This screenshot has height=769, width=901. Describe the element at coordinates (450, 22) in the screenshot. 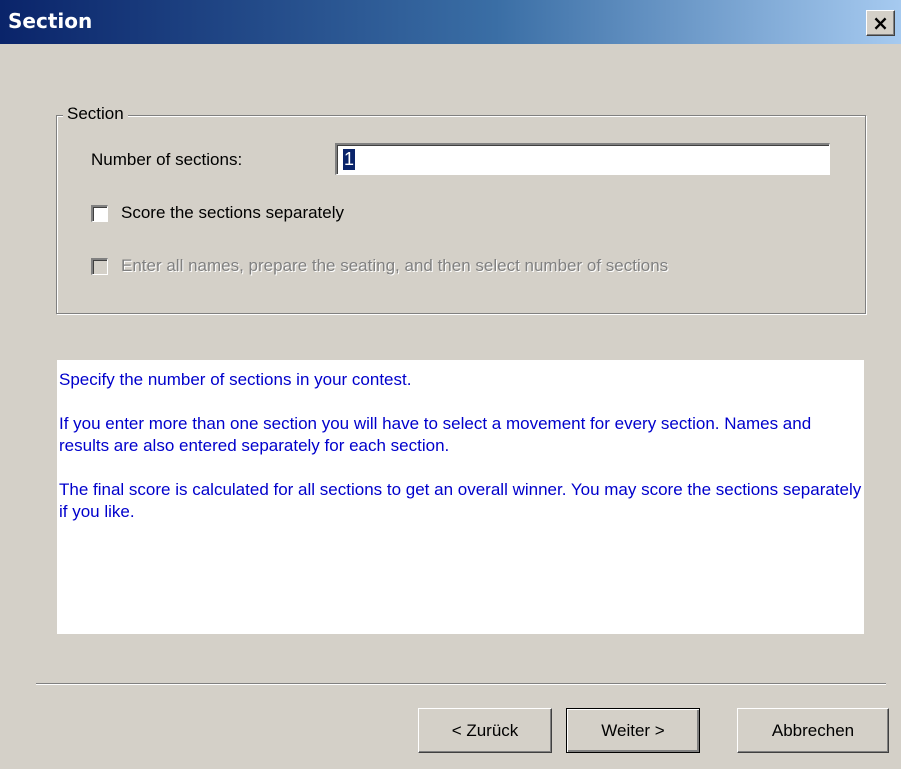

I see `title-bar: Section ×` at that location.